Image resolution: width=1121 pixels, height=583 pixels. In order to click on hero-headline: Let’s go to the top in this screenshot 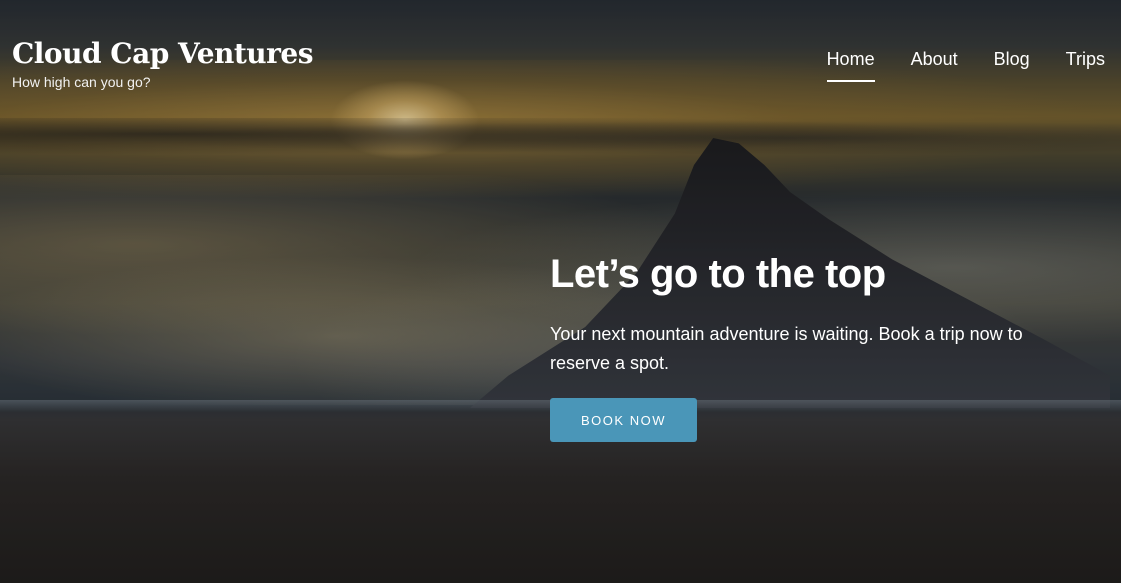, I will do `click(718, 274)`.